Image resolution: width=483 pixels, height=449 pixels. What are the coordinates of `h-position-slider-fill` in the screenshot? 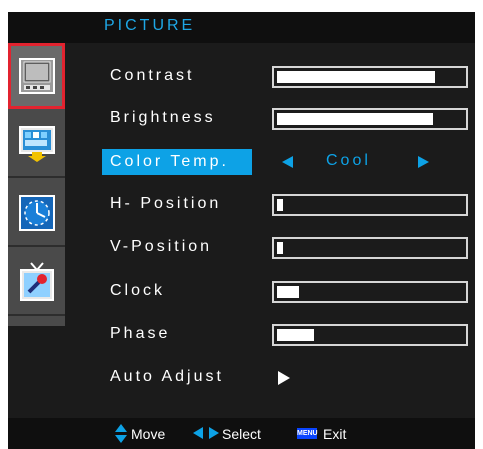 It's located at (280, 205).